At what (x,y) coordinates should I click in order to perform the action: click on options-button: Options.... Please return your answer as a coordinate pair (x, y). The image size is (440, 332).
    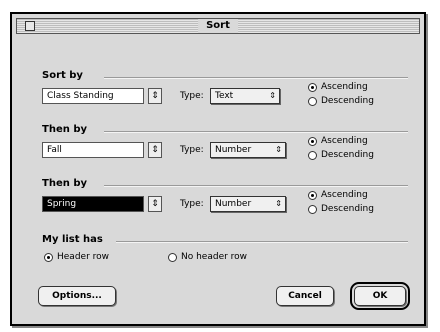
    Looking at the image, I should click on (77, 296).